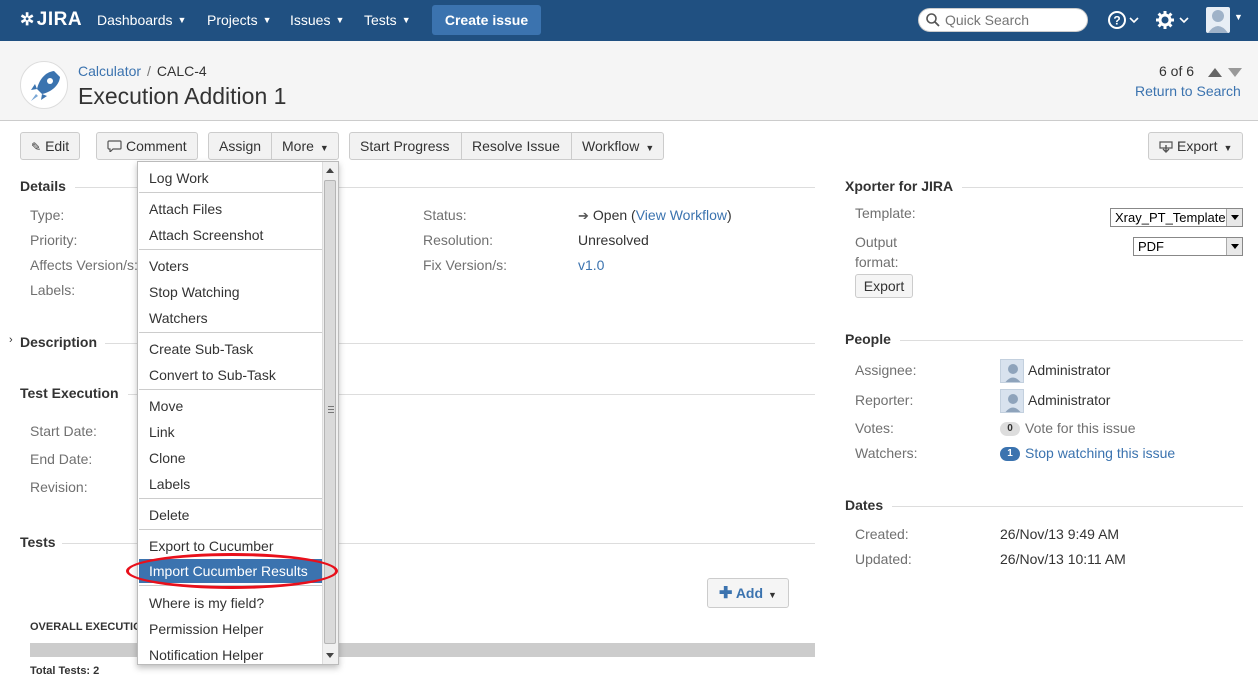 Image resolution: width=1258 pixels, height=680 pixels. What do you see at coordinates (1166, 147) in the screenshot?
I see `export-icon` at bounding box center [1166, 147].